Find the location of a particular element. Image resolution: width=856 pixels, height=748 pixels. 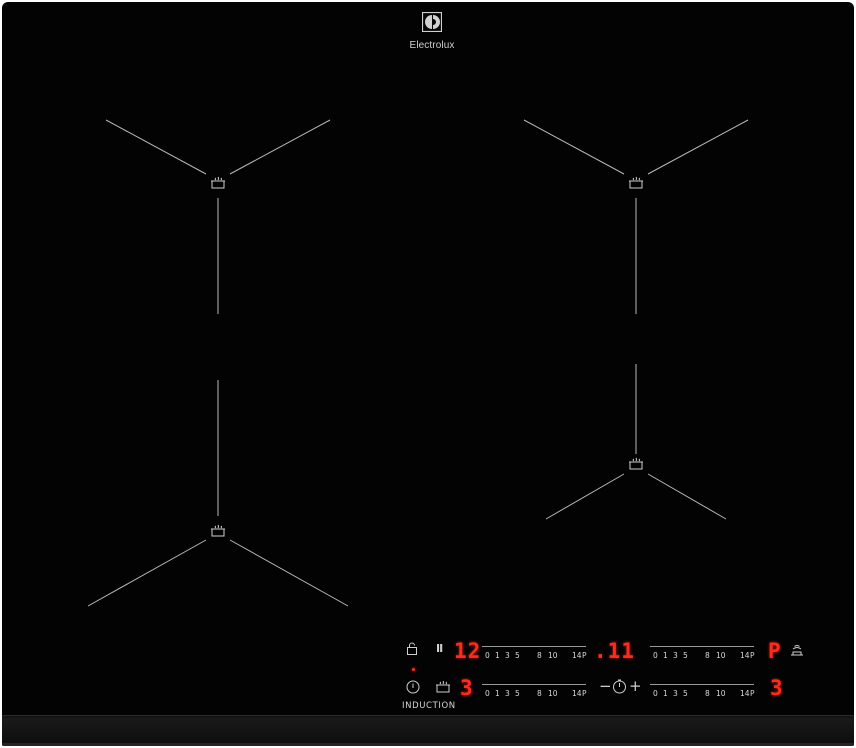

power-slider-zone-2: 0 1 3 5 8 10 14 P is located at coordinates (703, 653).